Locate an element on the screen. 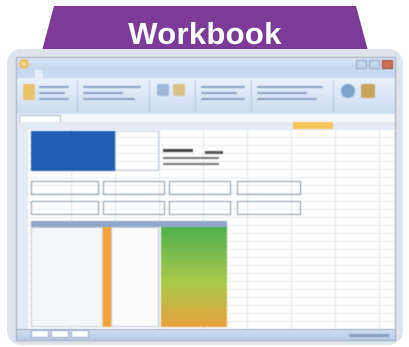 The height and width of the screenshot is (347, 409). ribbon-sort-icon is located at coordinates (348, 91).